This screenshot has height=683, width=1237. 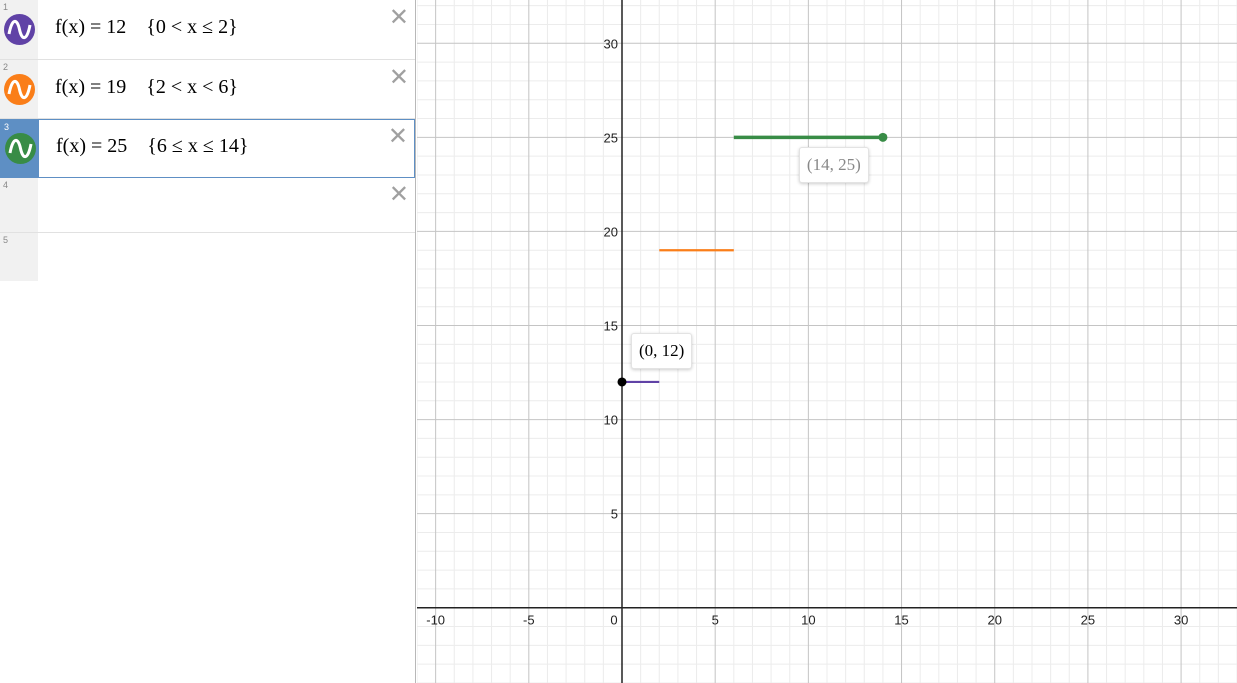 I want to click on x-tick-label: -5, so click(x=529, y=620).